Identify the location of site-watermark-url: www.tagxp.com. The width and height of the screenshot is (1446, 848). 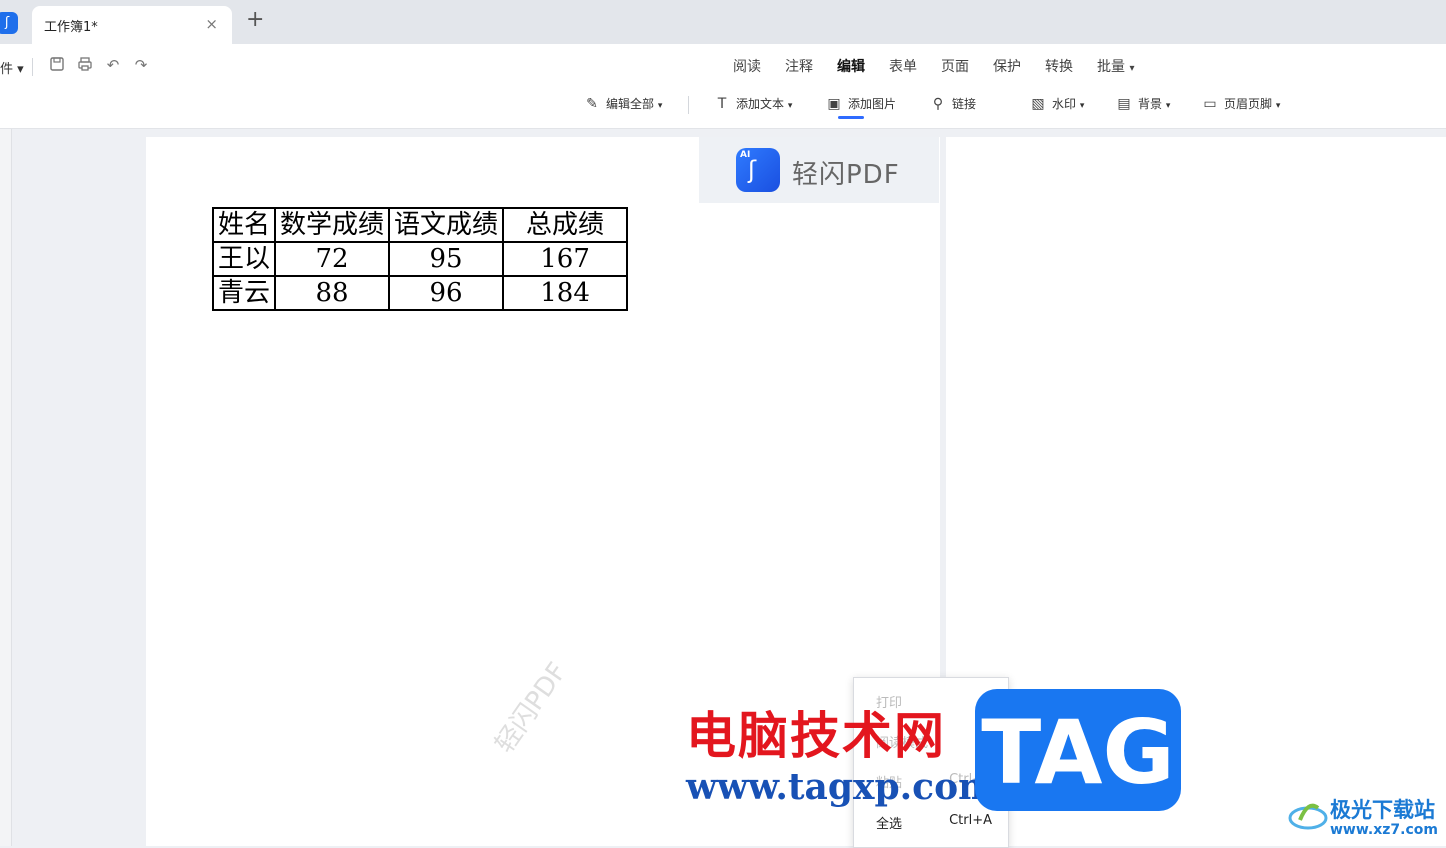
(841, 787).